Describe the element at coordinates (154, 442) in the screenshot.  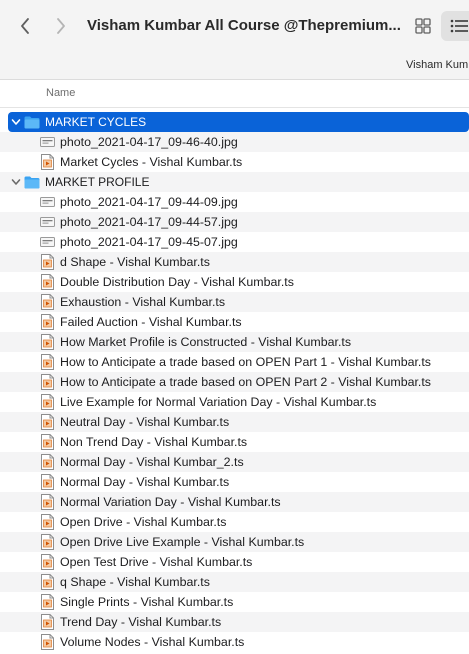
I see `file-name: Non Trend Day - Vishal Kumbar.ts` at that location.